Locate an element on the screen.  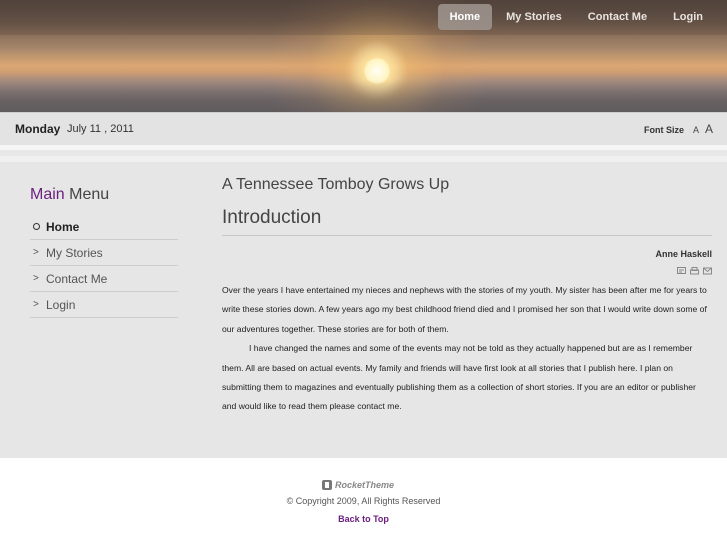
rocket-logo-icon is located at coordinates (327, 485).